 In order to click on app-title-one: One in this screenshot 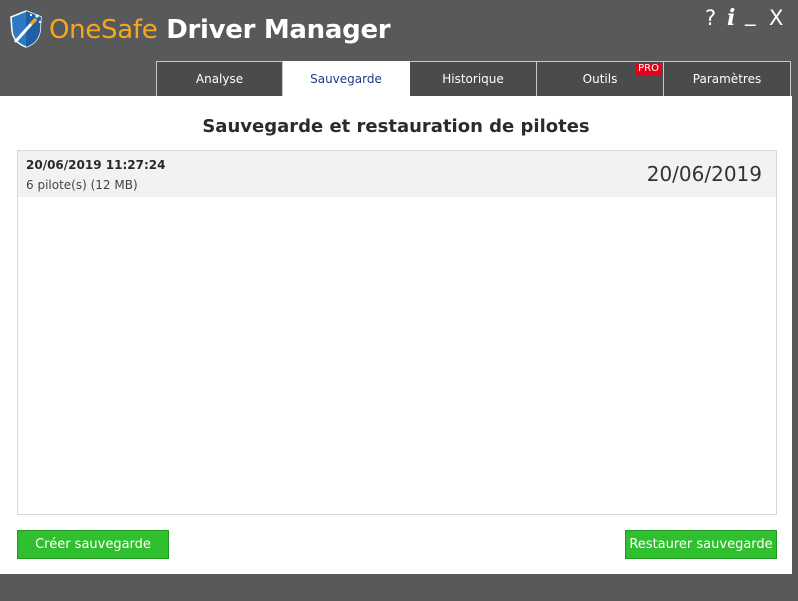, I will do `click(75, 30)`.